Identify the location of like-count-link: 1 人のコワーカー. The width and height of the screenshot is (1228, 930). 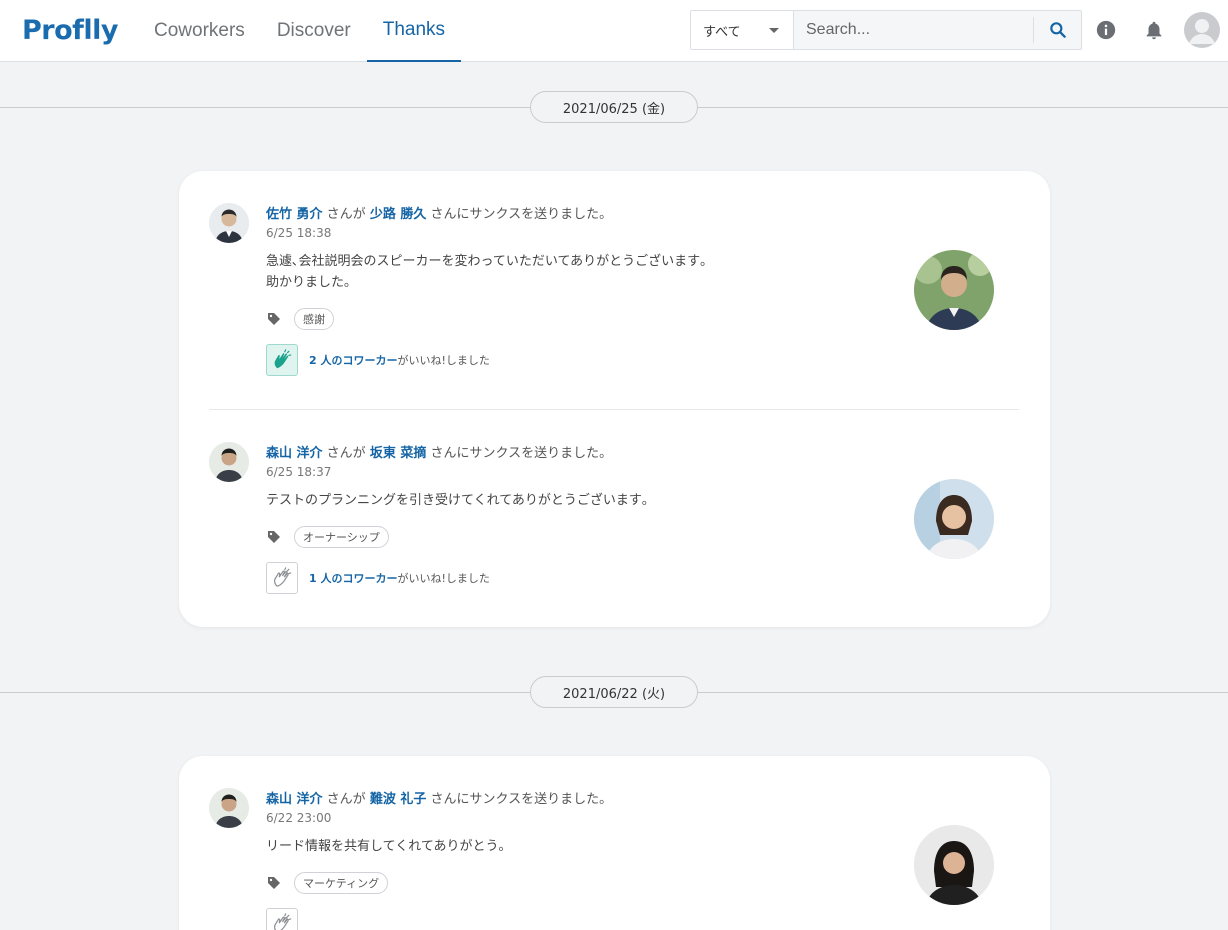
(353, 578).